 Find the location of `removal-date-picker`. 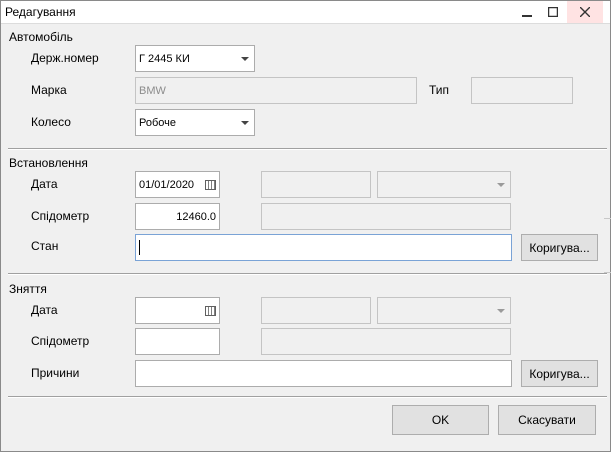

removal-date-picker is located at coordinates (177, 310).